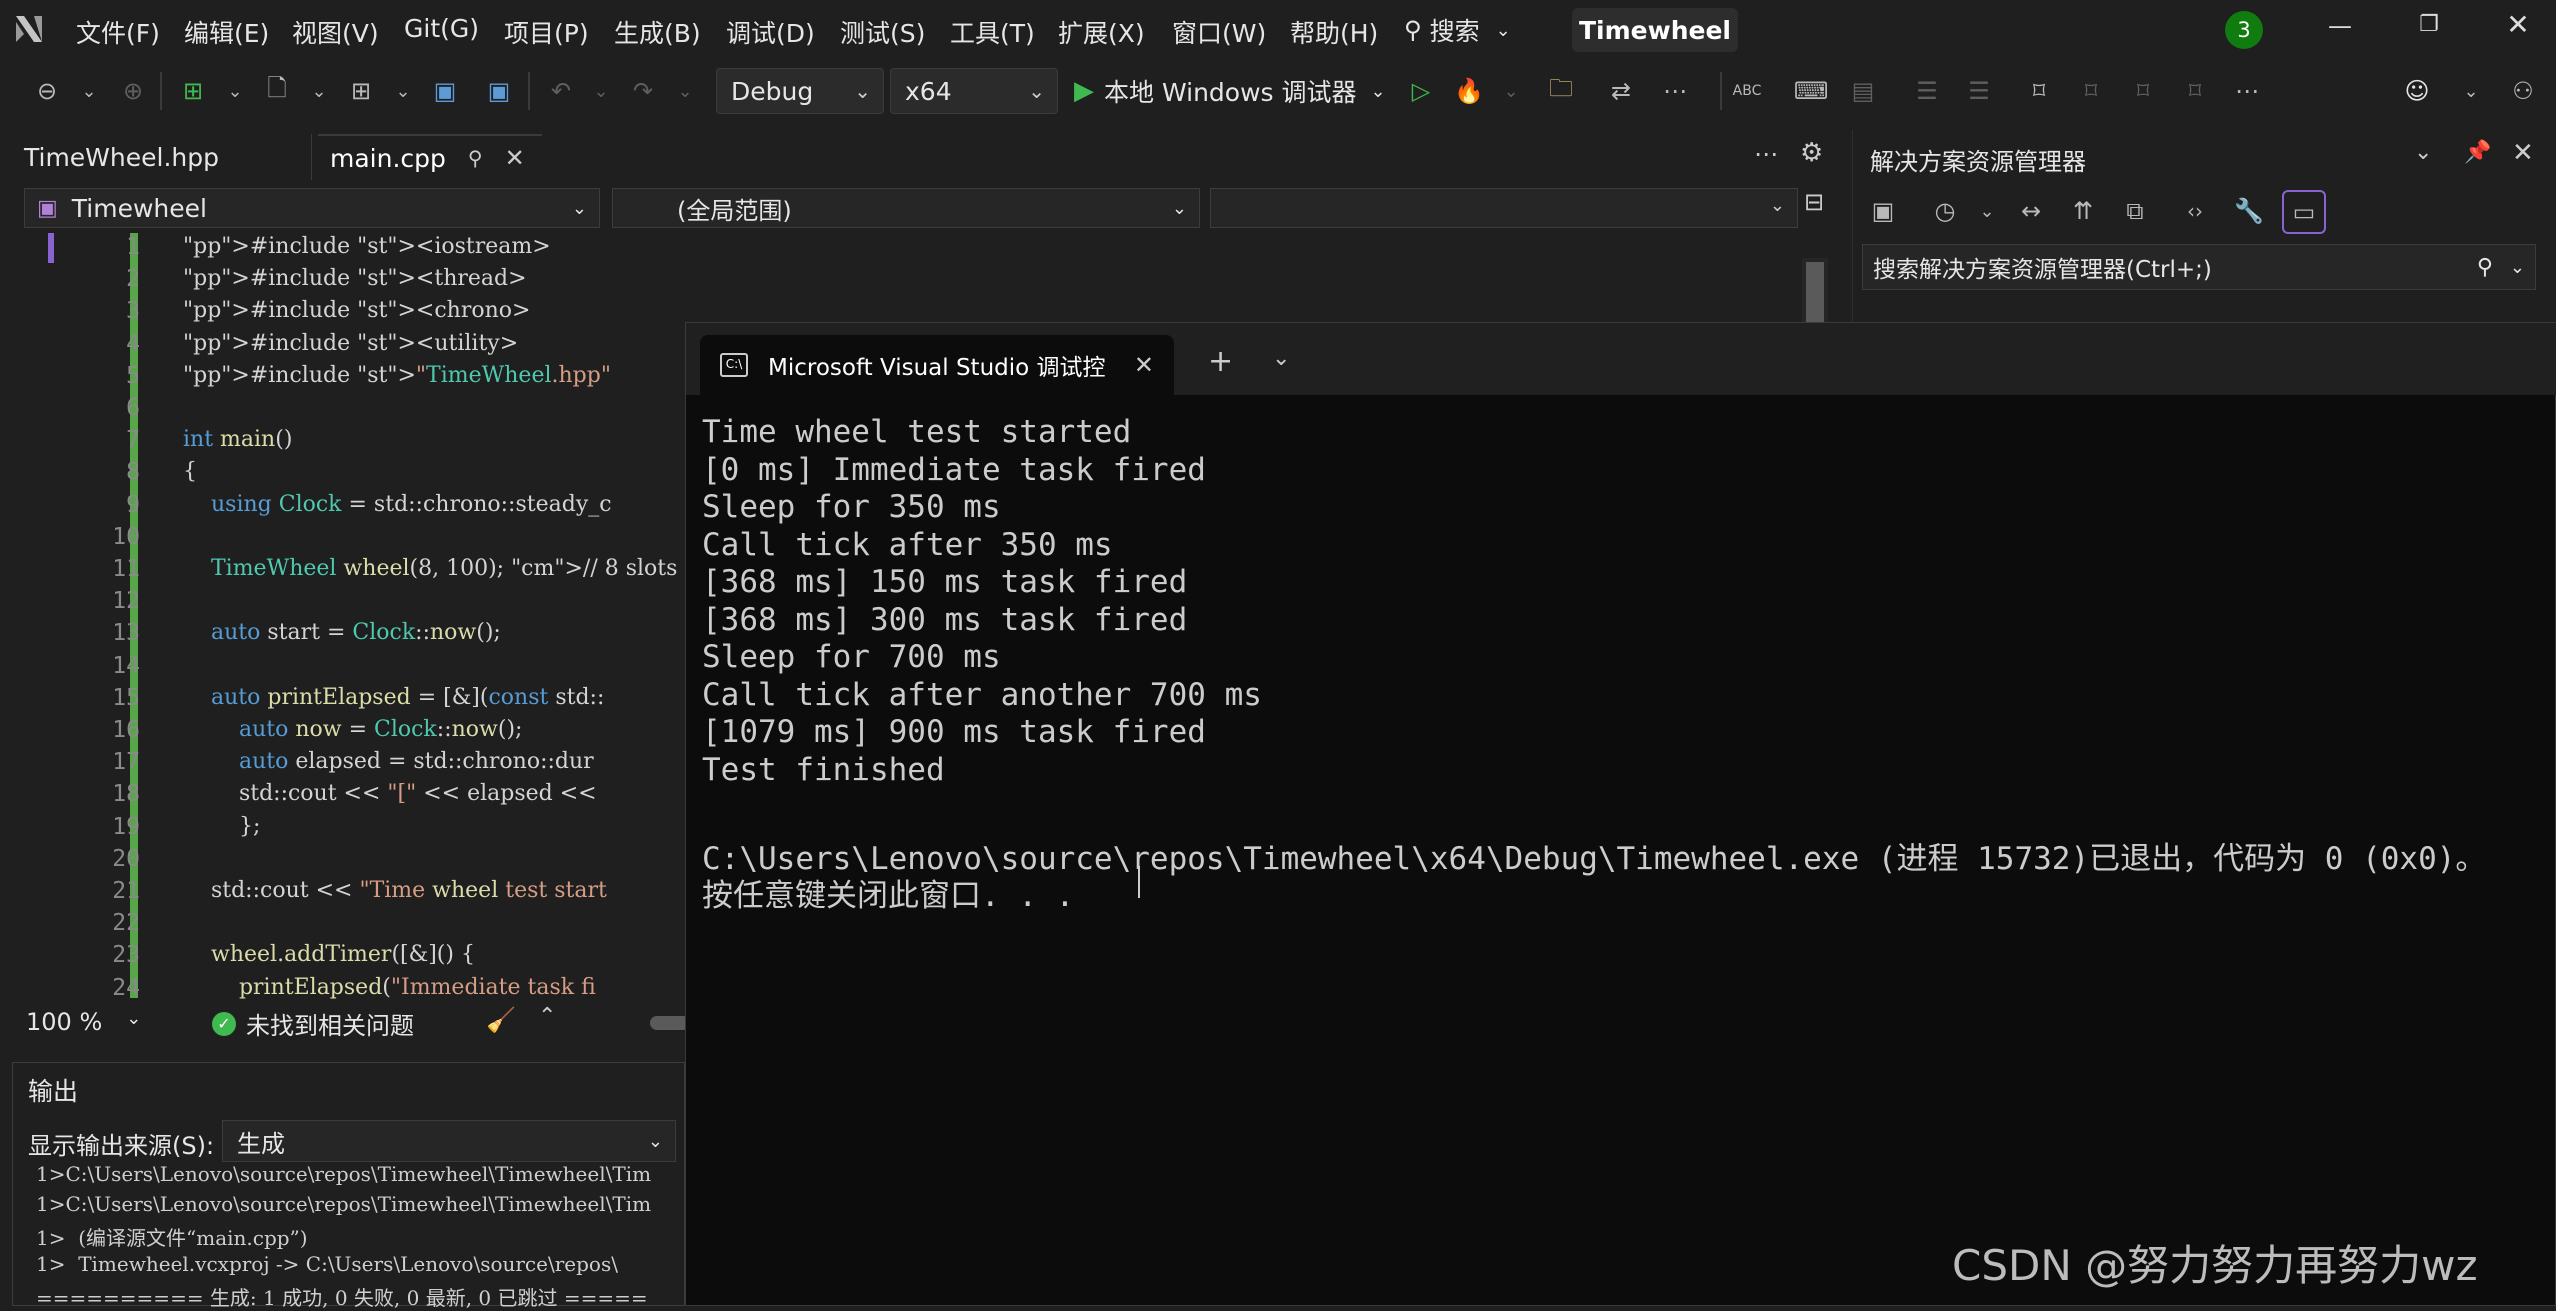  Describe the element at coordinates (2195, 91) in the screenshot. I see `clear-bookmarks-icon: ⌑` at that location.